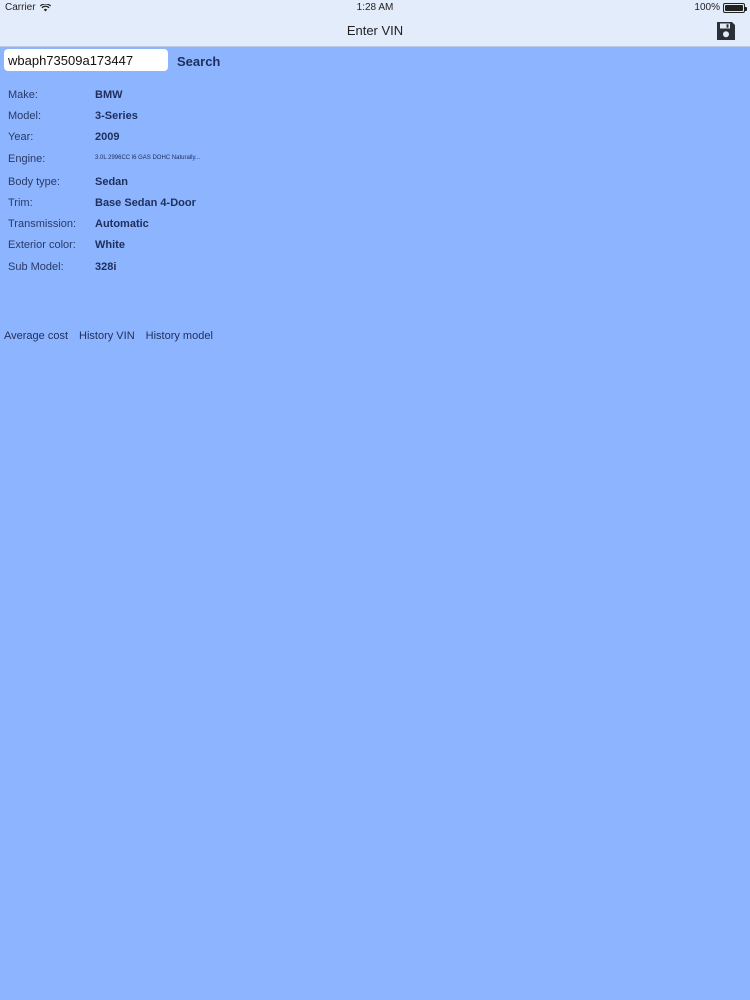  What do you see at coordinates (122, 224) in the screenshot?
I see `detail-value: Automatic` at bounding box center [122, 224].